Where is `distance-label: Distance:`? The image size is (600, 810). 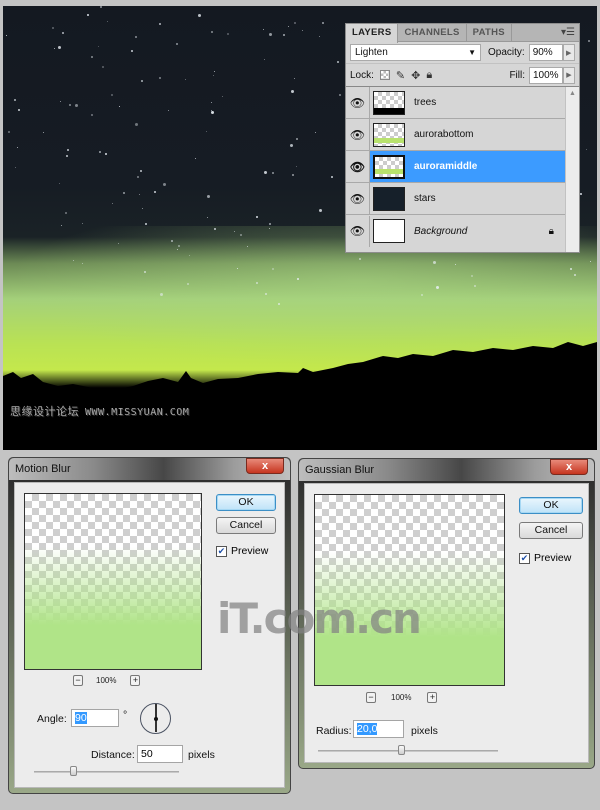
distance-label: Distance: is located at coordinates (113, 755).